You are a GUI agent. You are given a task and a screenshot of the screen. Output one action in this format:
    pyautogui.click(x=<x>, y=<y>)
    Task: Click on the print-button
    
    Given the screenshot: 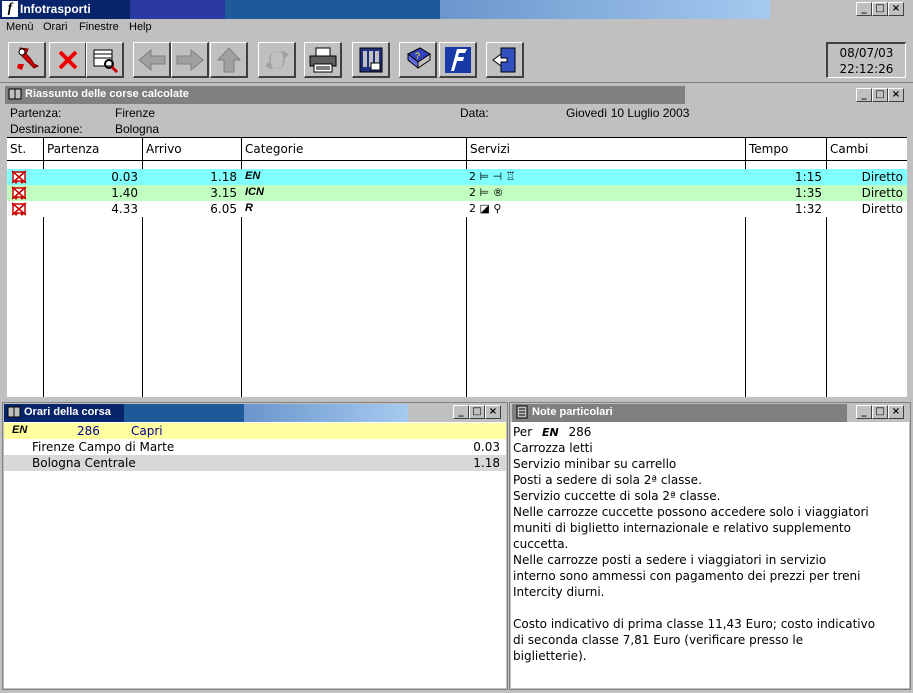 What is the action you would take?
    pyautogui.click(x=323, y=60)
    